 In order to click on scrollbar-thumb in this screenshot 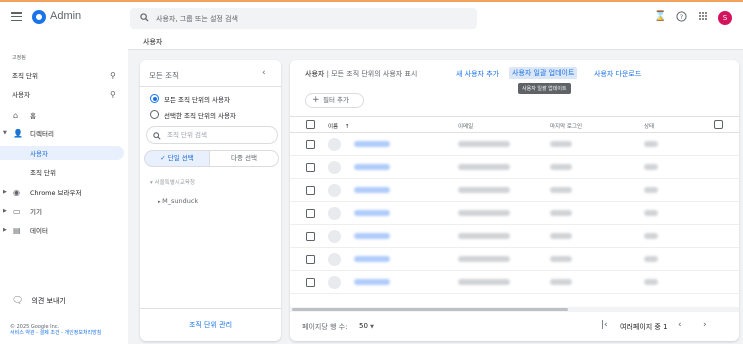, I will do `click(430, 309)`.